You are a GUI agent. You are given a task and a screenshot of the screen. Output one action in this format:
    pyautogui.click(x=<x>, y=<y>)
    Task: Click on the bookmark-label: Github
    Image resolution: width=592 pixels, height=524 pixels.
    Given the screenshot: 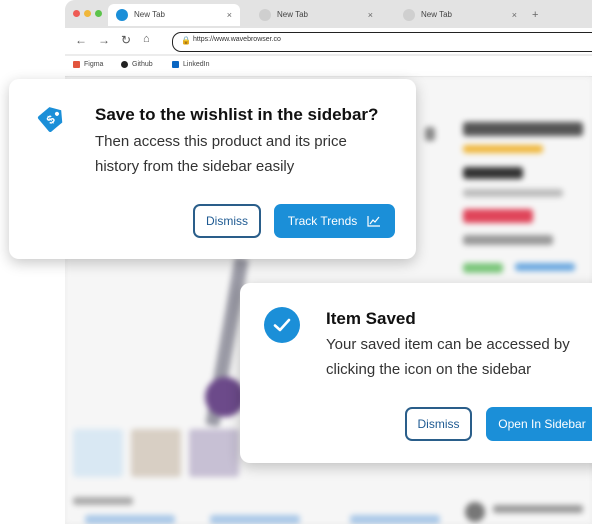 What is the action you would take?
    pyautogui.click(x=142, y=64)
    